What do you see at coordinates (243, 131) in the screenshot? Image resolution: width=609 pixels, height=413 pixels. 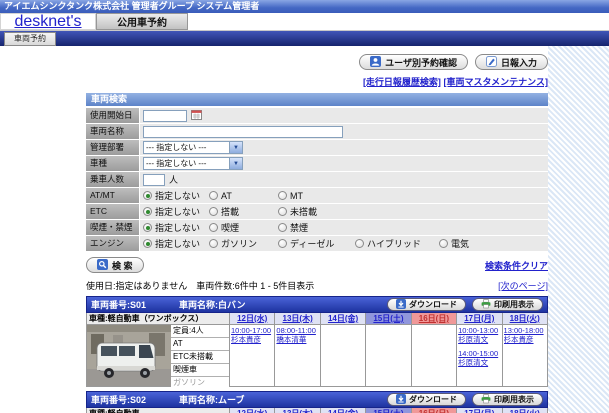 I see `vehicle-name-input` at bounding box center [243, 131].